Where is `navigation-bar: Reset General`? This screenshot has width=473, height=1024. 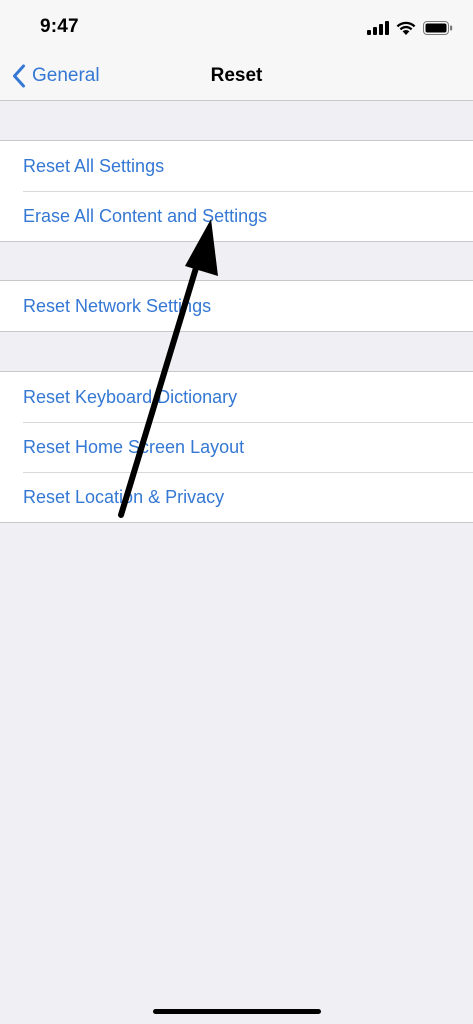 navigation-bar: Reset General is located at coordinates (236, 76).